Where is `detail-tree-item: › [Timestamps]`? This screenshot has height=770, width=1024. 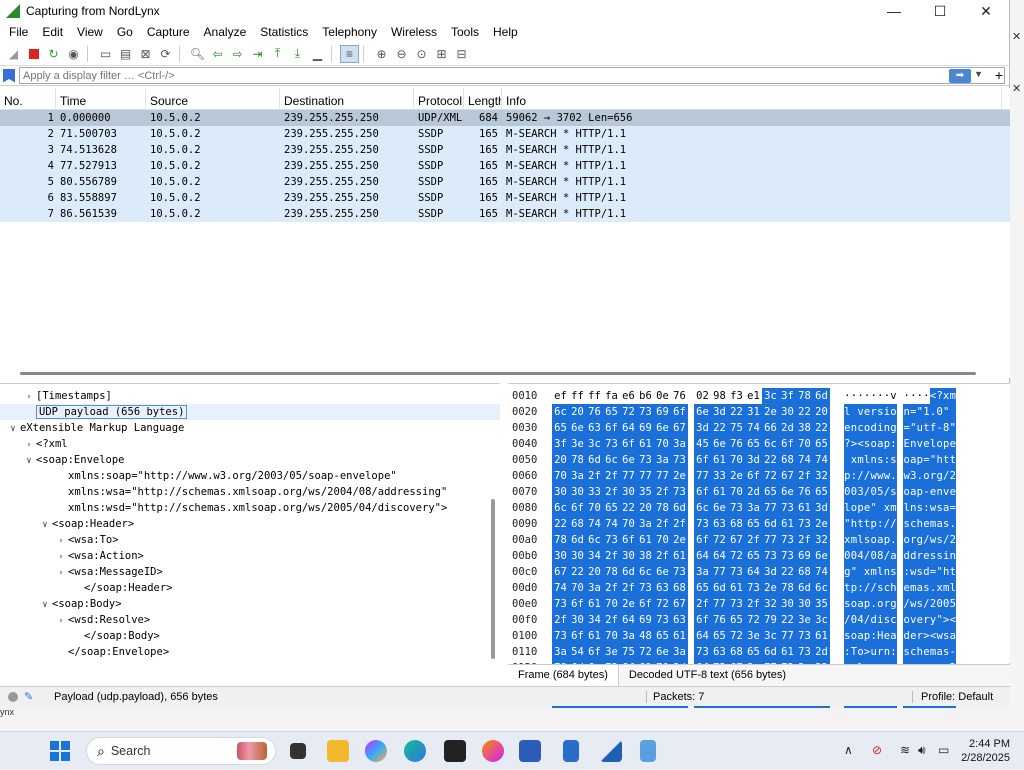 detail-tree-item: › [Timestamps] is located at coordinates (250, 396).